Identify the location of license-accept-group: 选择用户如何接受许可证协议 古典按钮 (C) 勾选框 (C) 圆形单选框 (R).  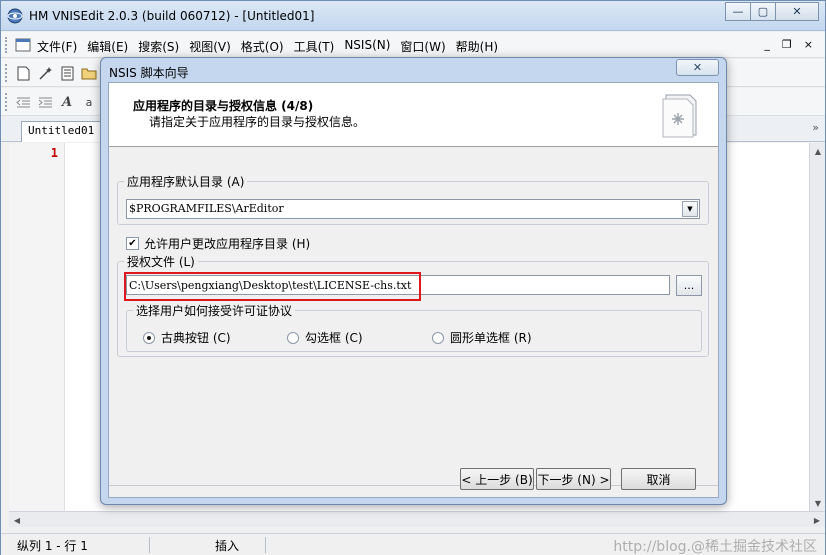
(414, 327).